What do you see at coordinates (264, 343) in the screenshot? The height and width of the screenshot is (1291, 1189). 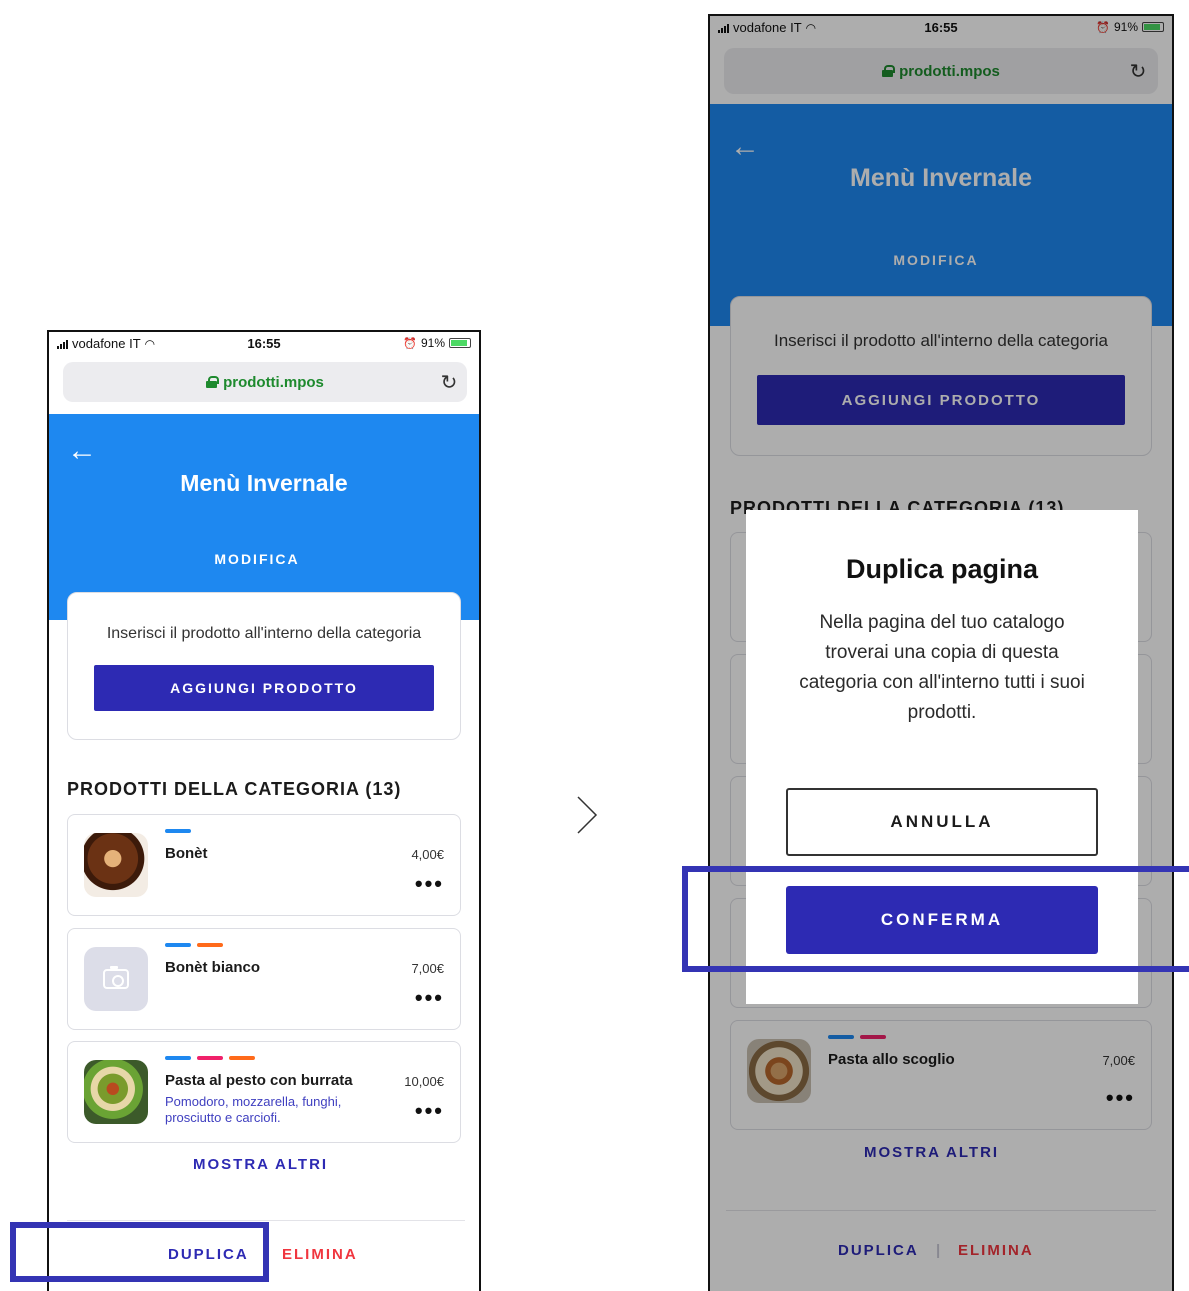 I see `status-bar: vodafone IT ◠ 16:55 ⏰ 91%` at bounding box center [264, 343].